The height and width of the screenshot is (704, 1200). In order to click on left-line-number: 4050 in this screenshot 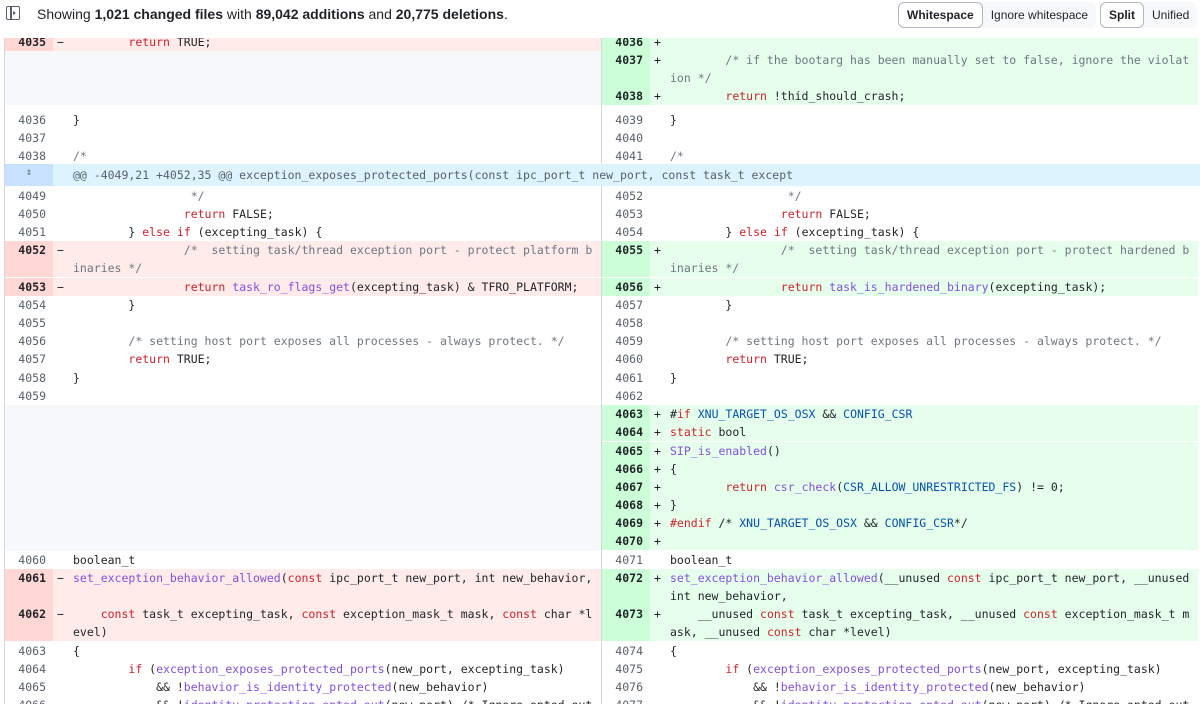, I will do `click(29, 214)`.